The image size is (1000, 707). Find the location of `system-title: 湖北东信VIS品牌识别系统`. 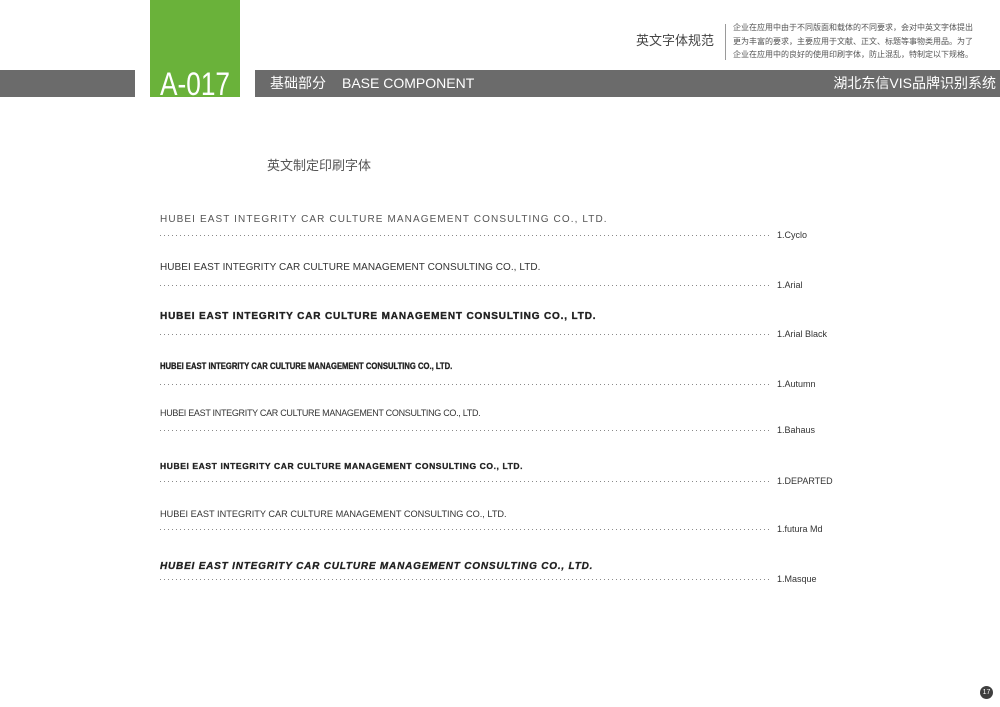

system-title: 湖北东信VIS品牌识别系统 is located at coordinates (914, 83).